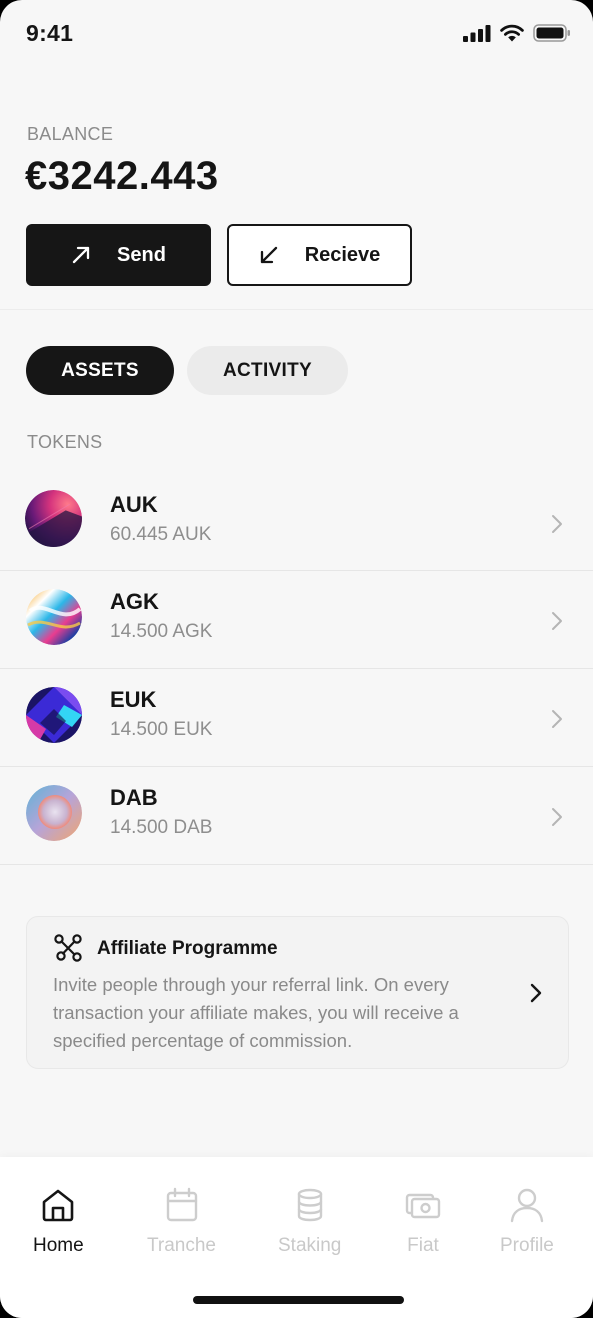  I want to click on affiliate-title: Affiliate Programme, so click(187, 948).